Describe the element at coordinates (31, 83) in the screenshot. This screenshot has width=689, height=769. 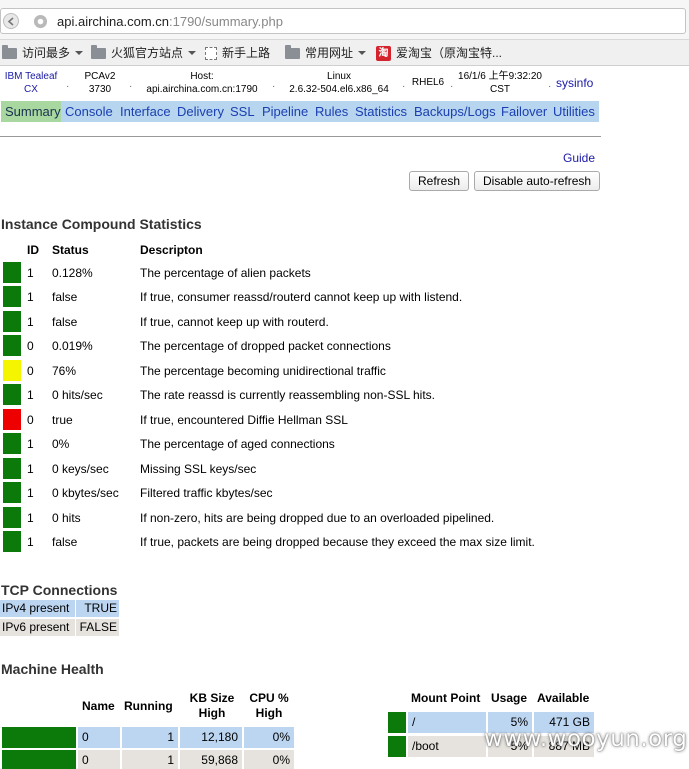
I see `product-link: IBM Tealeaf CX` at that location.